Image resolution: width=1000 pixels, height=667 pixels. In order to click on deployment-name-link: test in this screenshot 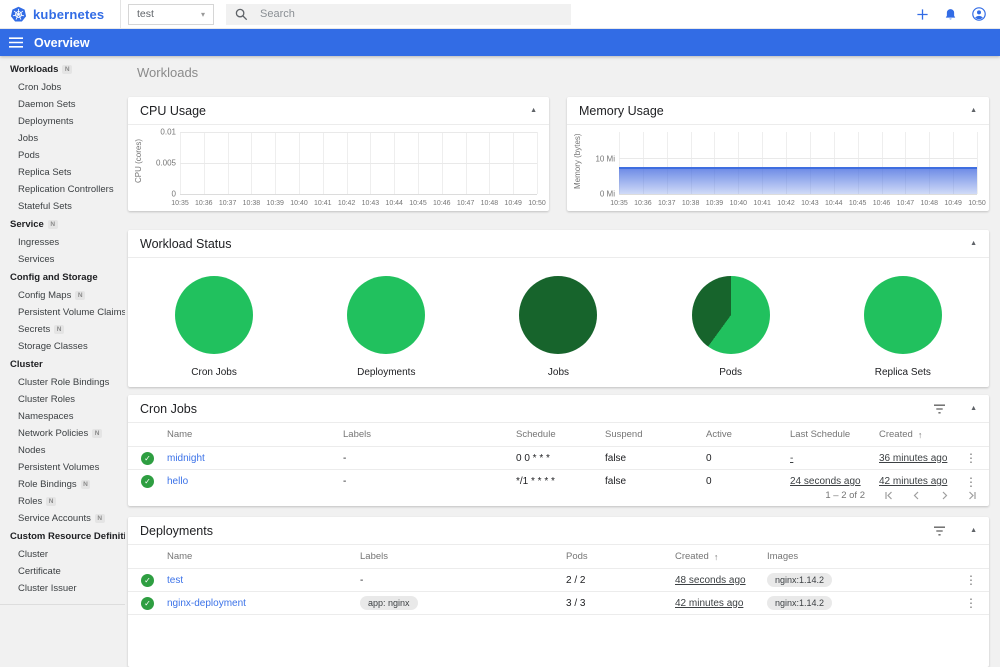, I will do `click(263, 580)`.